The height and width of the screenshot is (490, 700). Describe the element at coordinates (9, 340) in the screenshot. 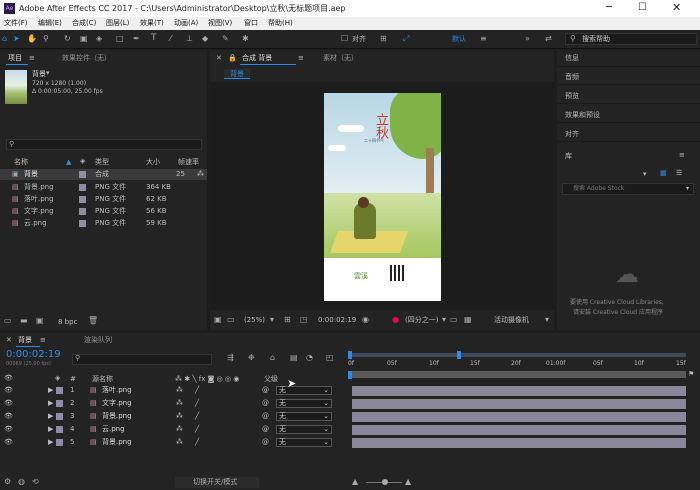

I see `timeline-close-icon: ✕` at that location.